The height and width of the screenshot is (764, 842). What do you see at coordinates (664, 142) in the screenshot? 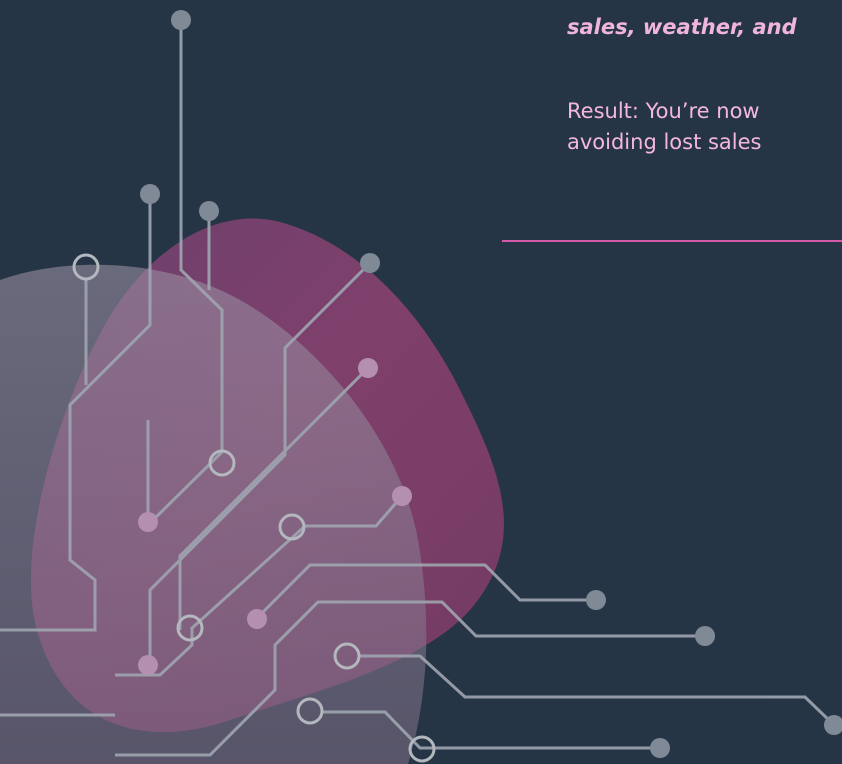
I see `result-line-2: avoiding lost sales` at bounding box center [664, 142].